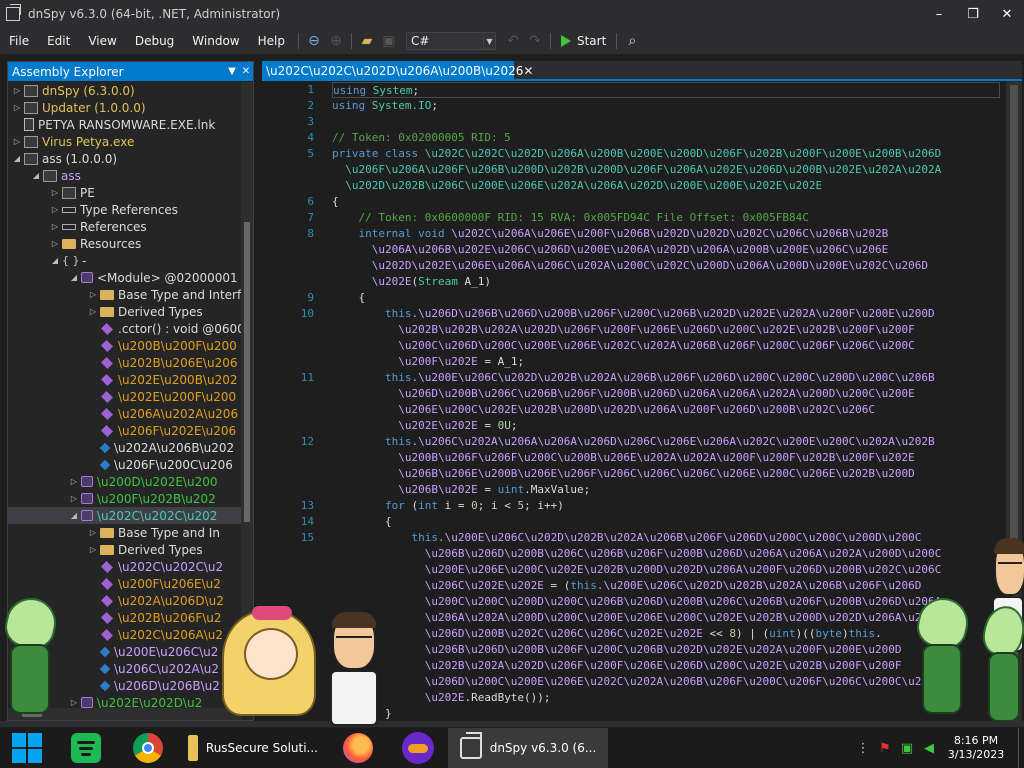  I want to click on menu-debug: Debug, so click(154, 41).